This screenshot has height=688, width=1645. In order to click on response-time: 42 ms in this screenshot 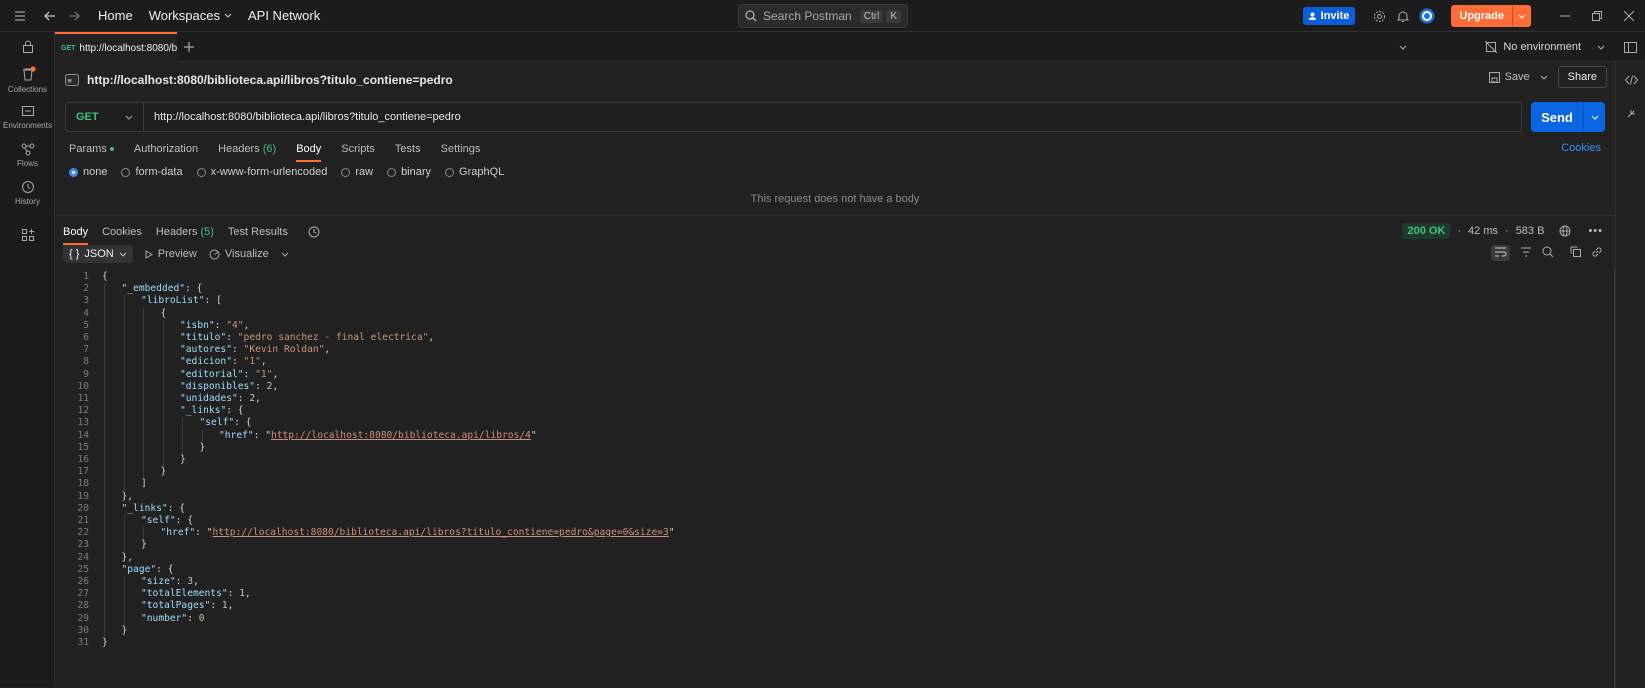, I will do `click(1483, 231)`.